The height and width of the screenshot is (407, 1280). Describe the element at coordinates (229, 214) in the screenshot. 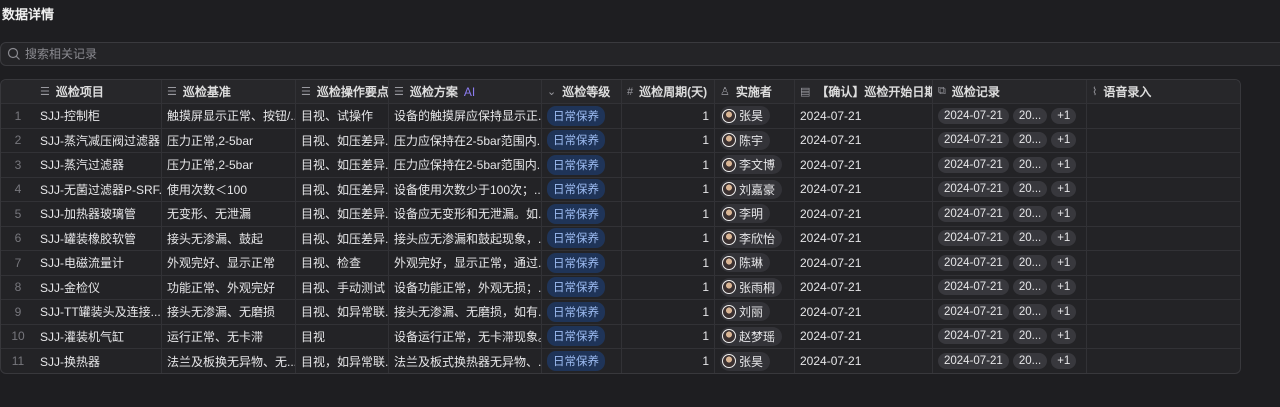

I see `cell-standard: 无变形、无泄漏` at that location.